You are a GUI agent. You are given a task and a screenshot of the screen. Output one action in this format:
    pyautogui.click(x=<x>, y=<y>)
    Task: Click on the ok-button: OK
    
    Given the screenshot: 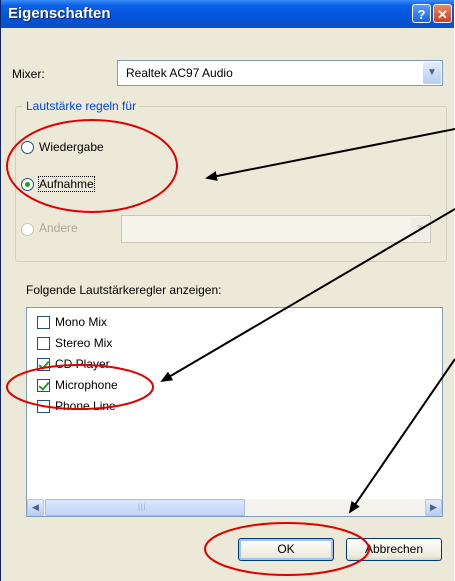 What is the action you would take?
    pyautogui.click(x=286, y=549)
    